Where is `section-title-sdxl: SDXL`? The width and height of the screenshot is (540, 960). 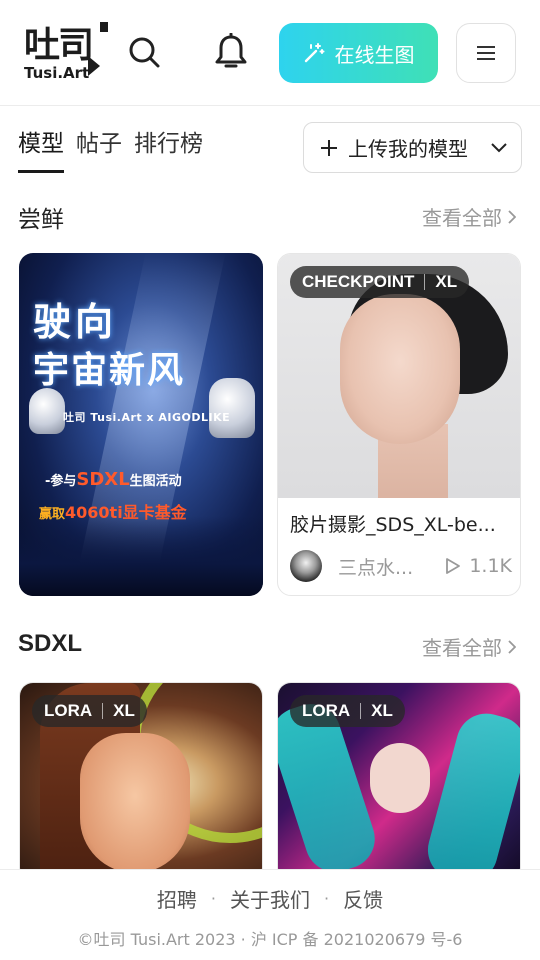 section-title-sdxl: SDXL is located at coordinates (50, 643).